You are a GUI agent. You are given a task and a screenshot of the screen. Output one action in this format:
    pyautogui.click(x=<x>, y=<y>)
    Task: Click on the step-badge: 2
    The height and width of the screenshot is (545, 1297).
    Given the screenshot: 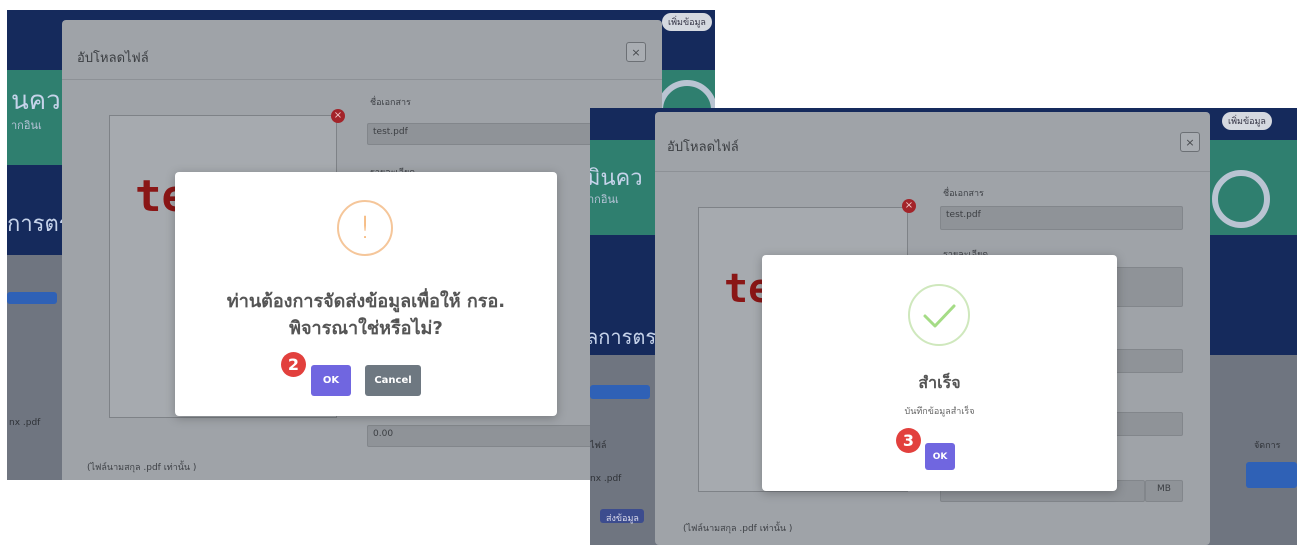 What is the action you would take?
    pyautogui.click(x=293, y=364)
    